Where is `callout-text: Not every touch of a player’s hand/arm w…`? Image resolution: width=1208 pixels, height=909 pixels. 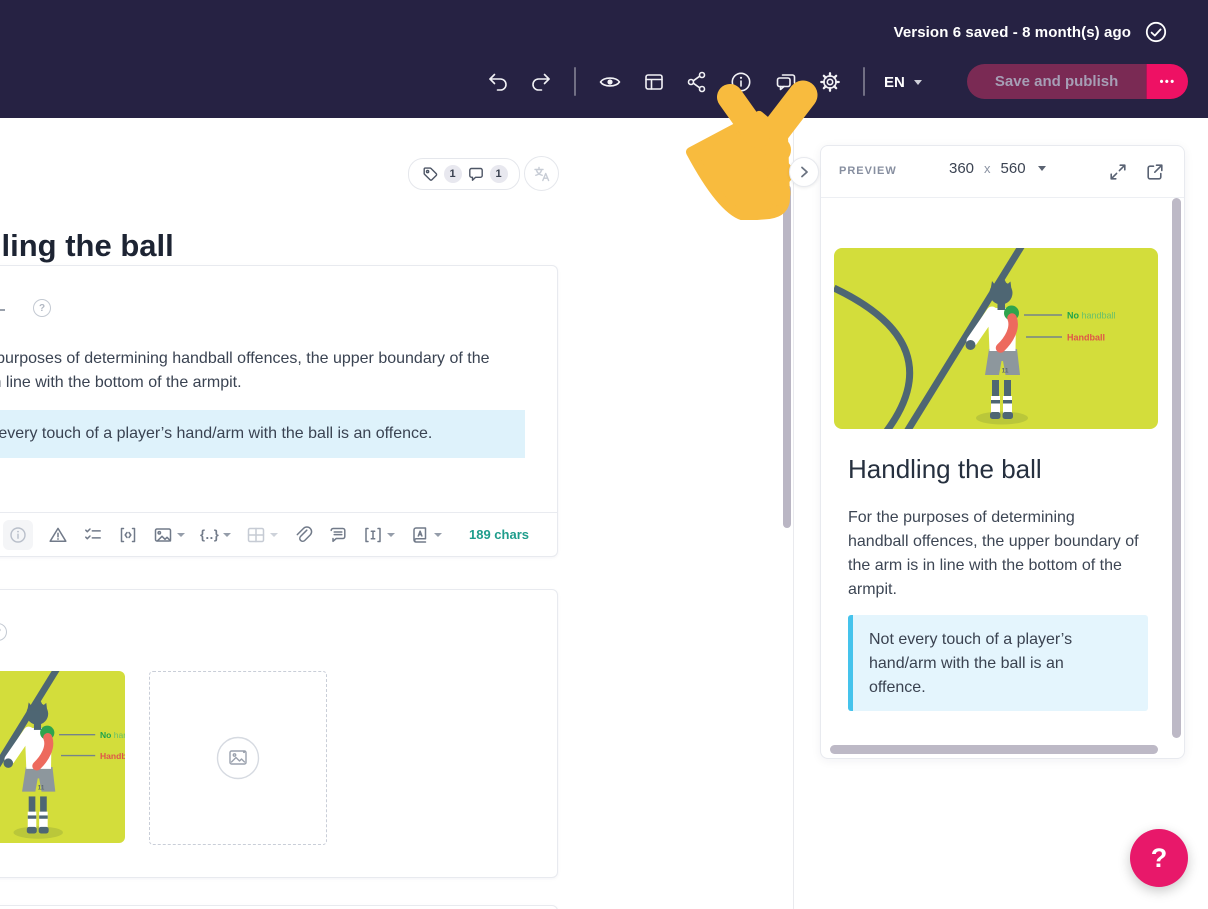
callout-text: Not every touch of a player’s hand/arm w… is located at coordinates (216, 433).